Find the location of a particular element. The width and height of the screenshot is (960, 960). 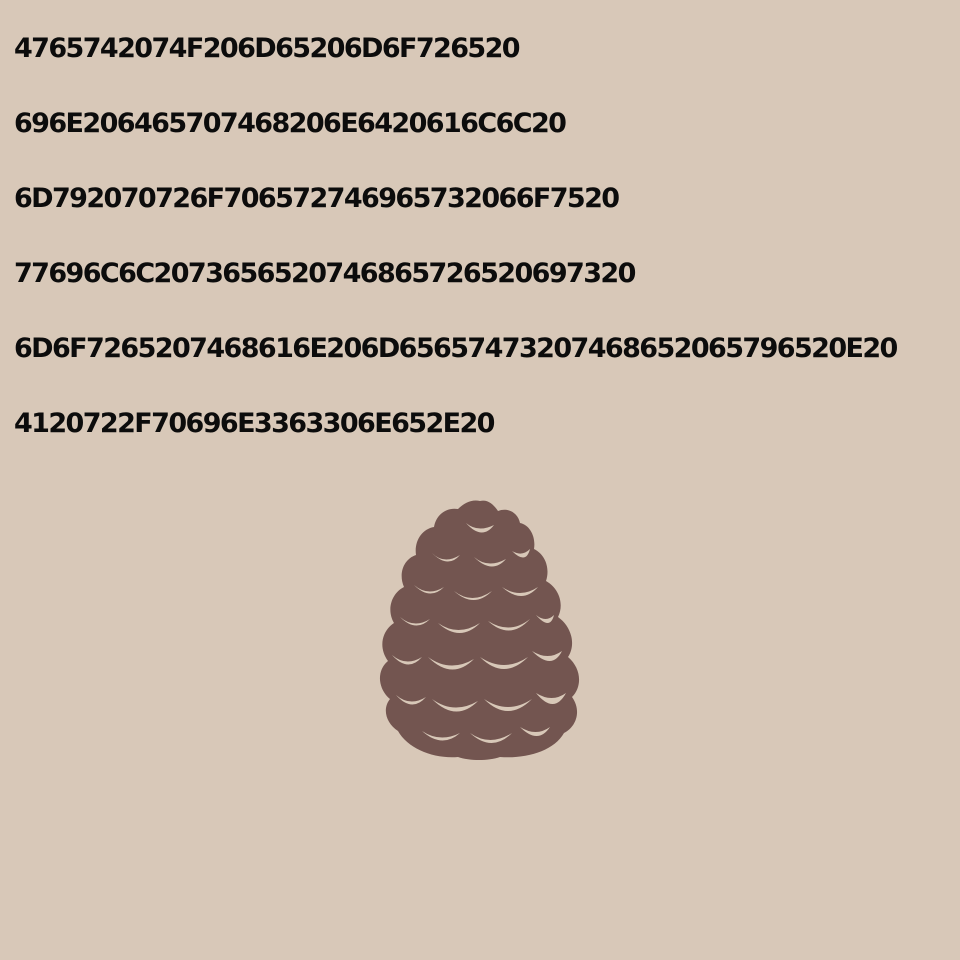

pinecone-icon is located at coordinates (479, 630).